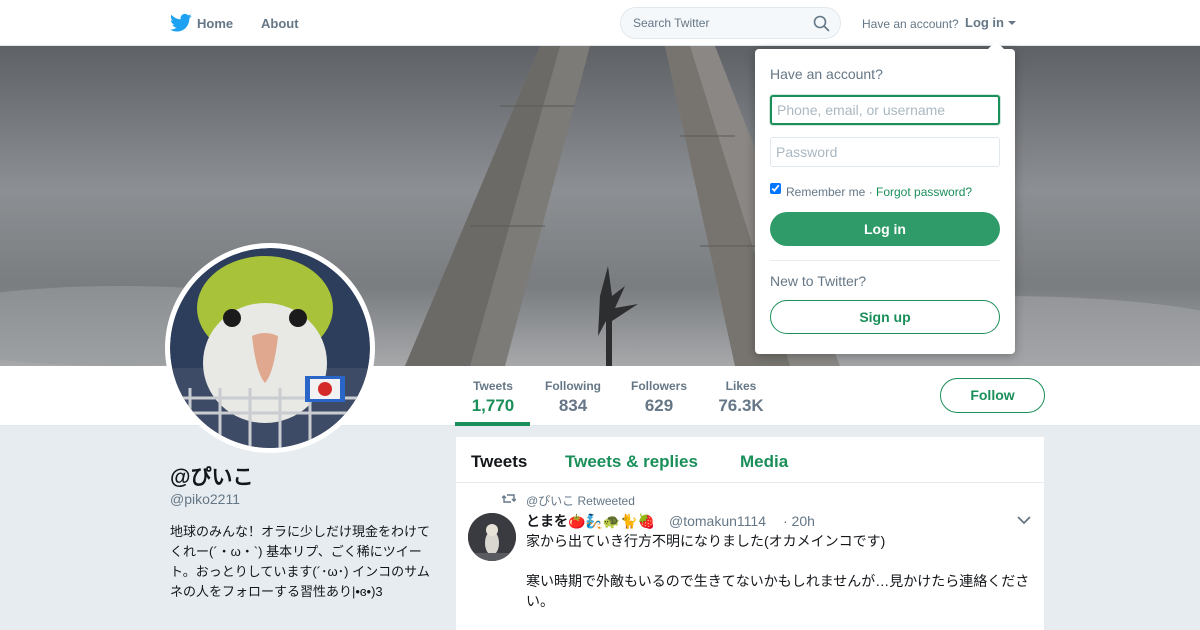  I want to click on have-account-text: Have an account?, so click(910, 24).